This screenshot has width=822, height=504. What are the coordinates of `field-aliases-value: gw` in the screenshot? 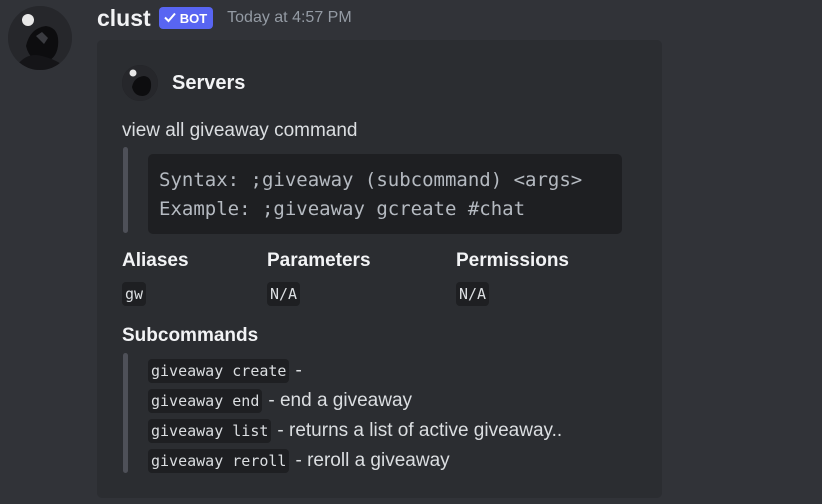 It's located at (134, 294).